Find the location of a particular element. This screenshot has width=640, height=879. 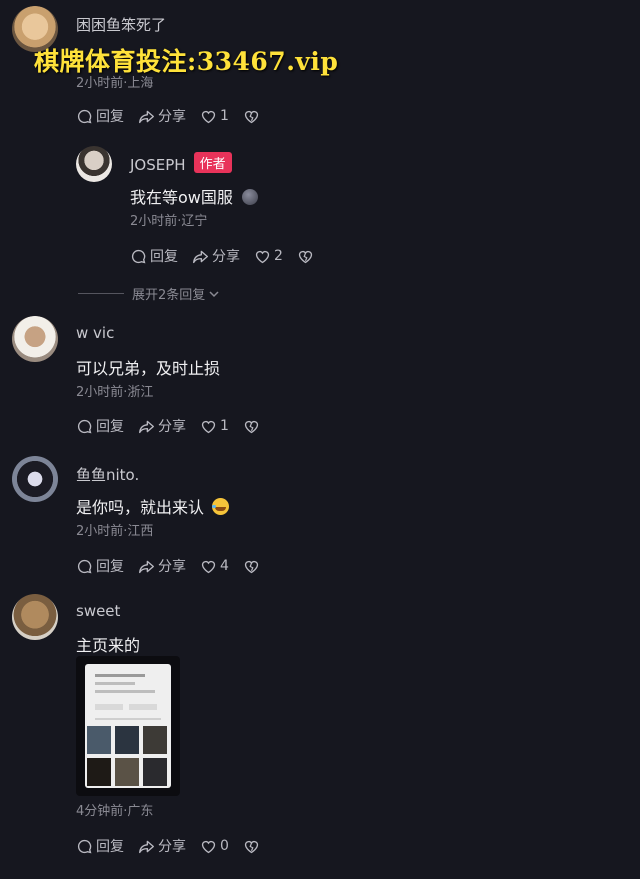

comment-meta: 2小时前·辽宁 is located at coordinates (169, 221).